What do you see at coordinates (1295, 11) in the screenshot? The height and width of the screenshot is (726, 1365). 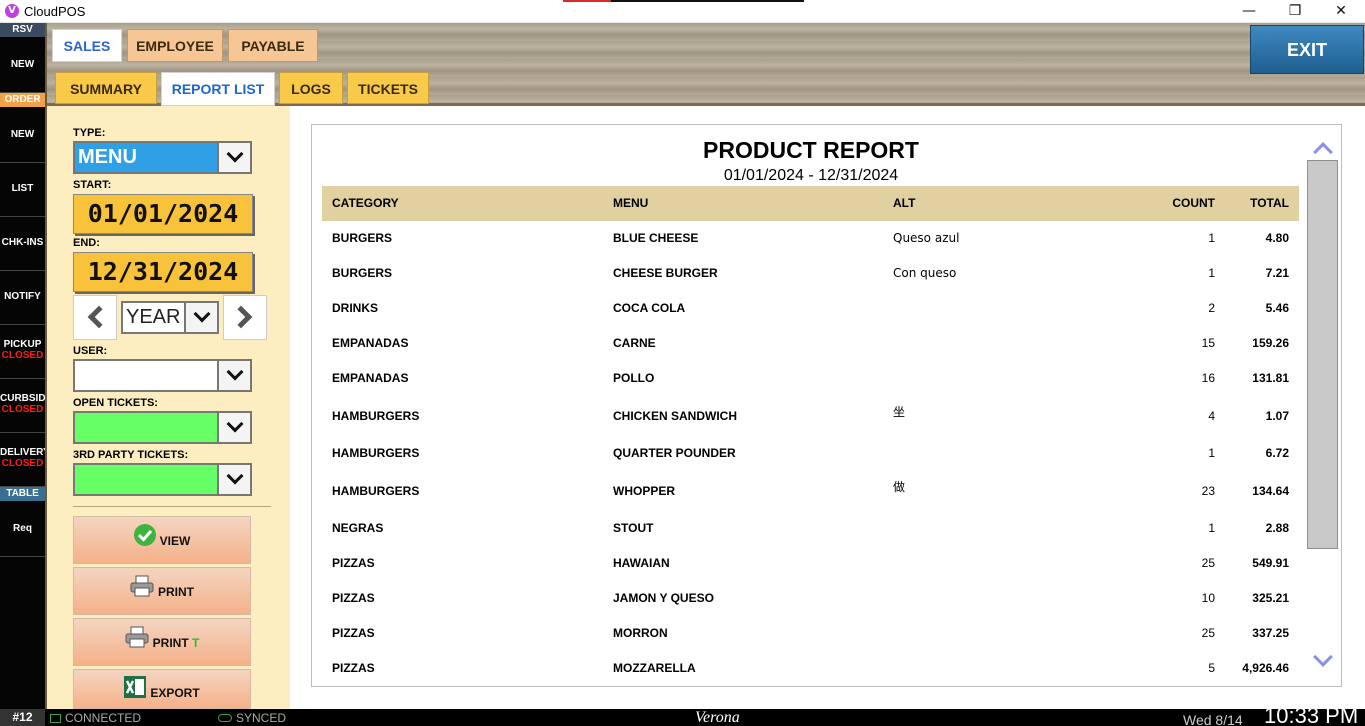 I see `maximize-button: ❐` at bounding box center [1295, 11].